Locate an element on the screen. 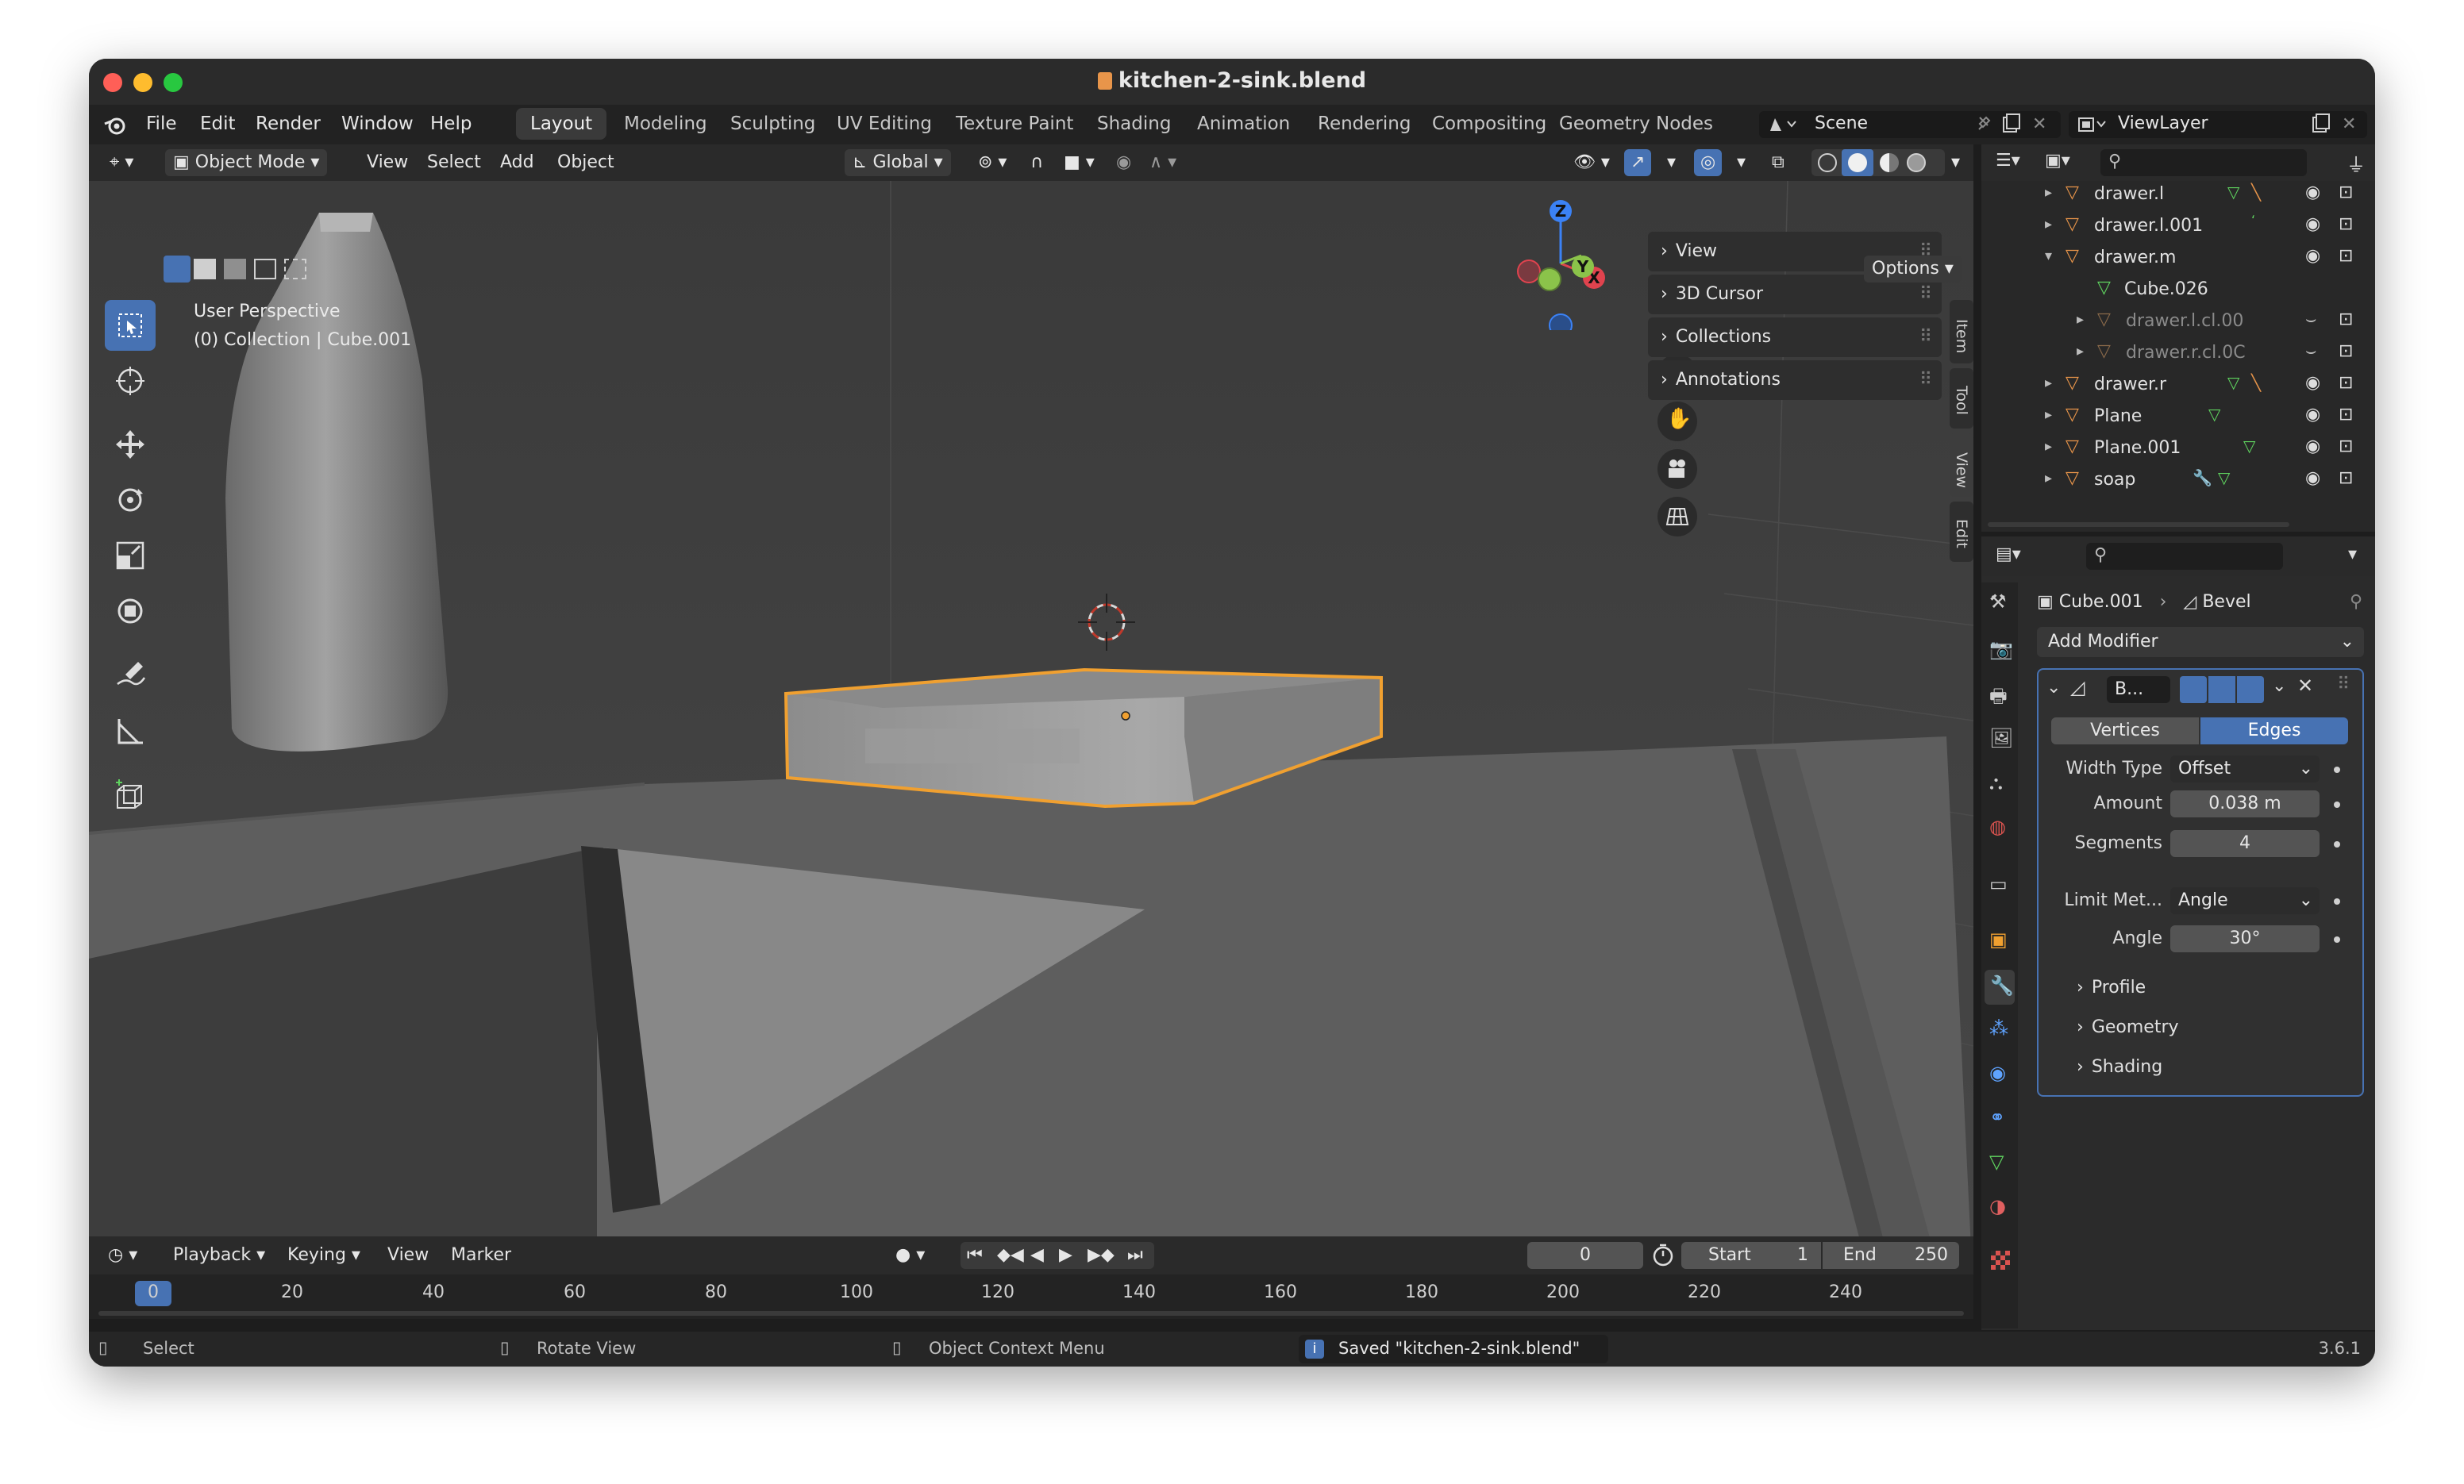 The width and height of the screenshot is (2464, 1484). marker-menu: Marker is located at coordinates (481, 1255).